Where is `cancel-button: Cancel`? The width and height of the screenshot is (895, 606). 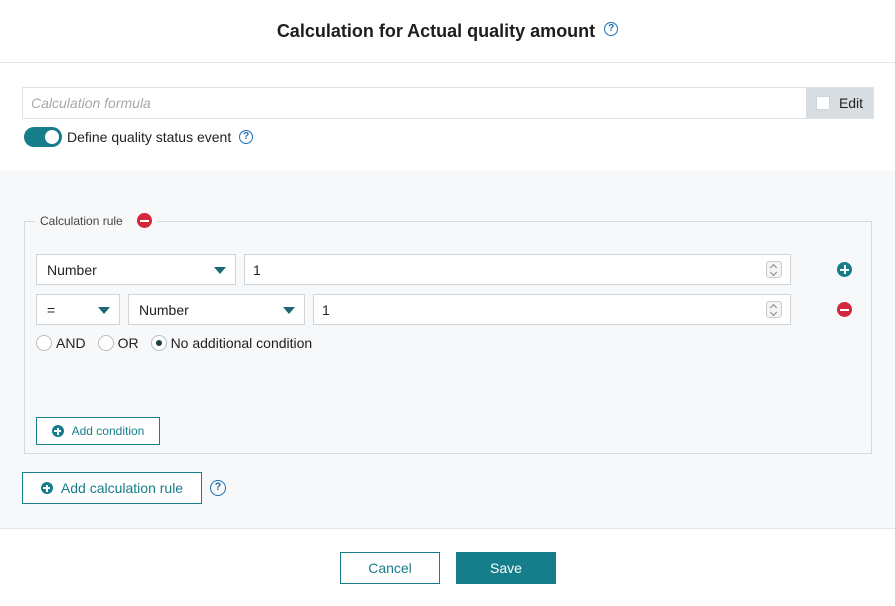
cancel-button: Cancel is located at coordinates (390, 568).